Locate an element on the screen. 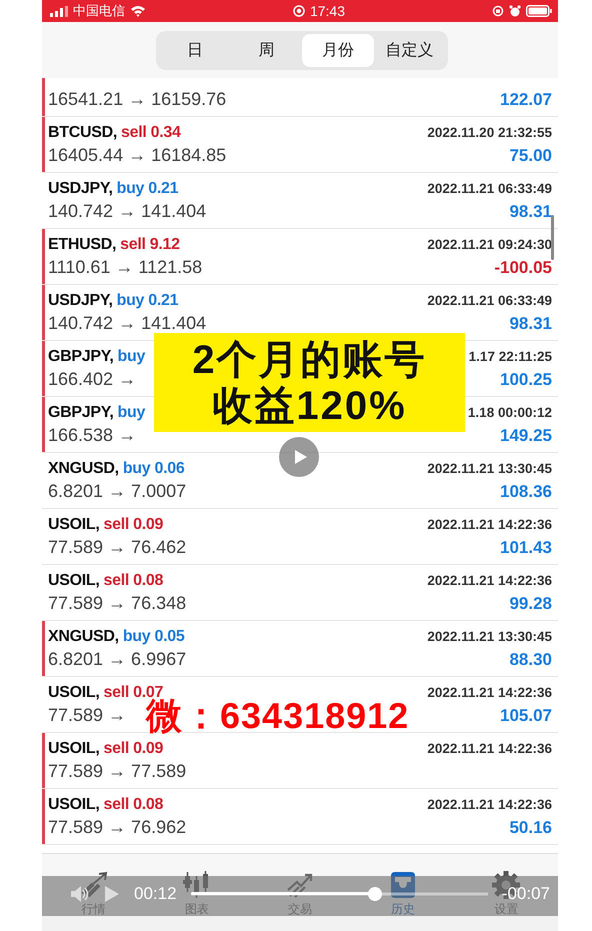 This screenshot has width=592, height=931. period-tab: 周 is located at coordinates (266, 50).